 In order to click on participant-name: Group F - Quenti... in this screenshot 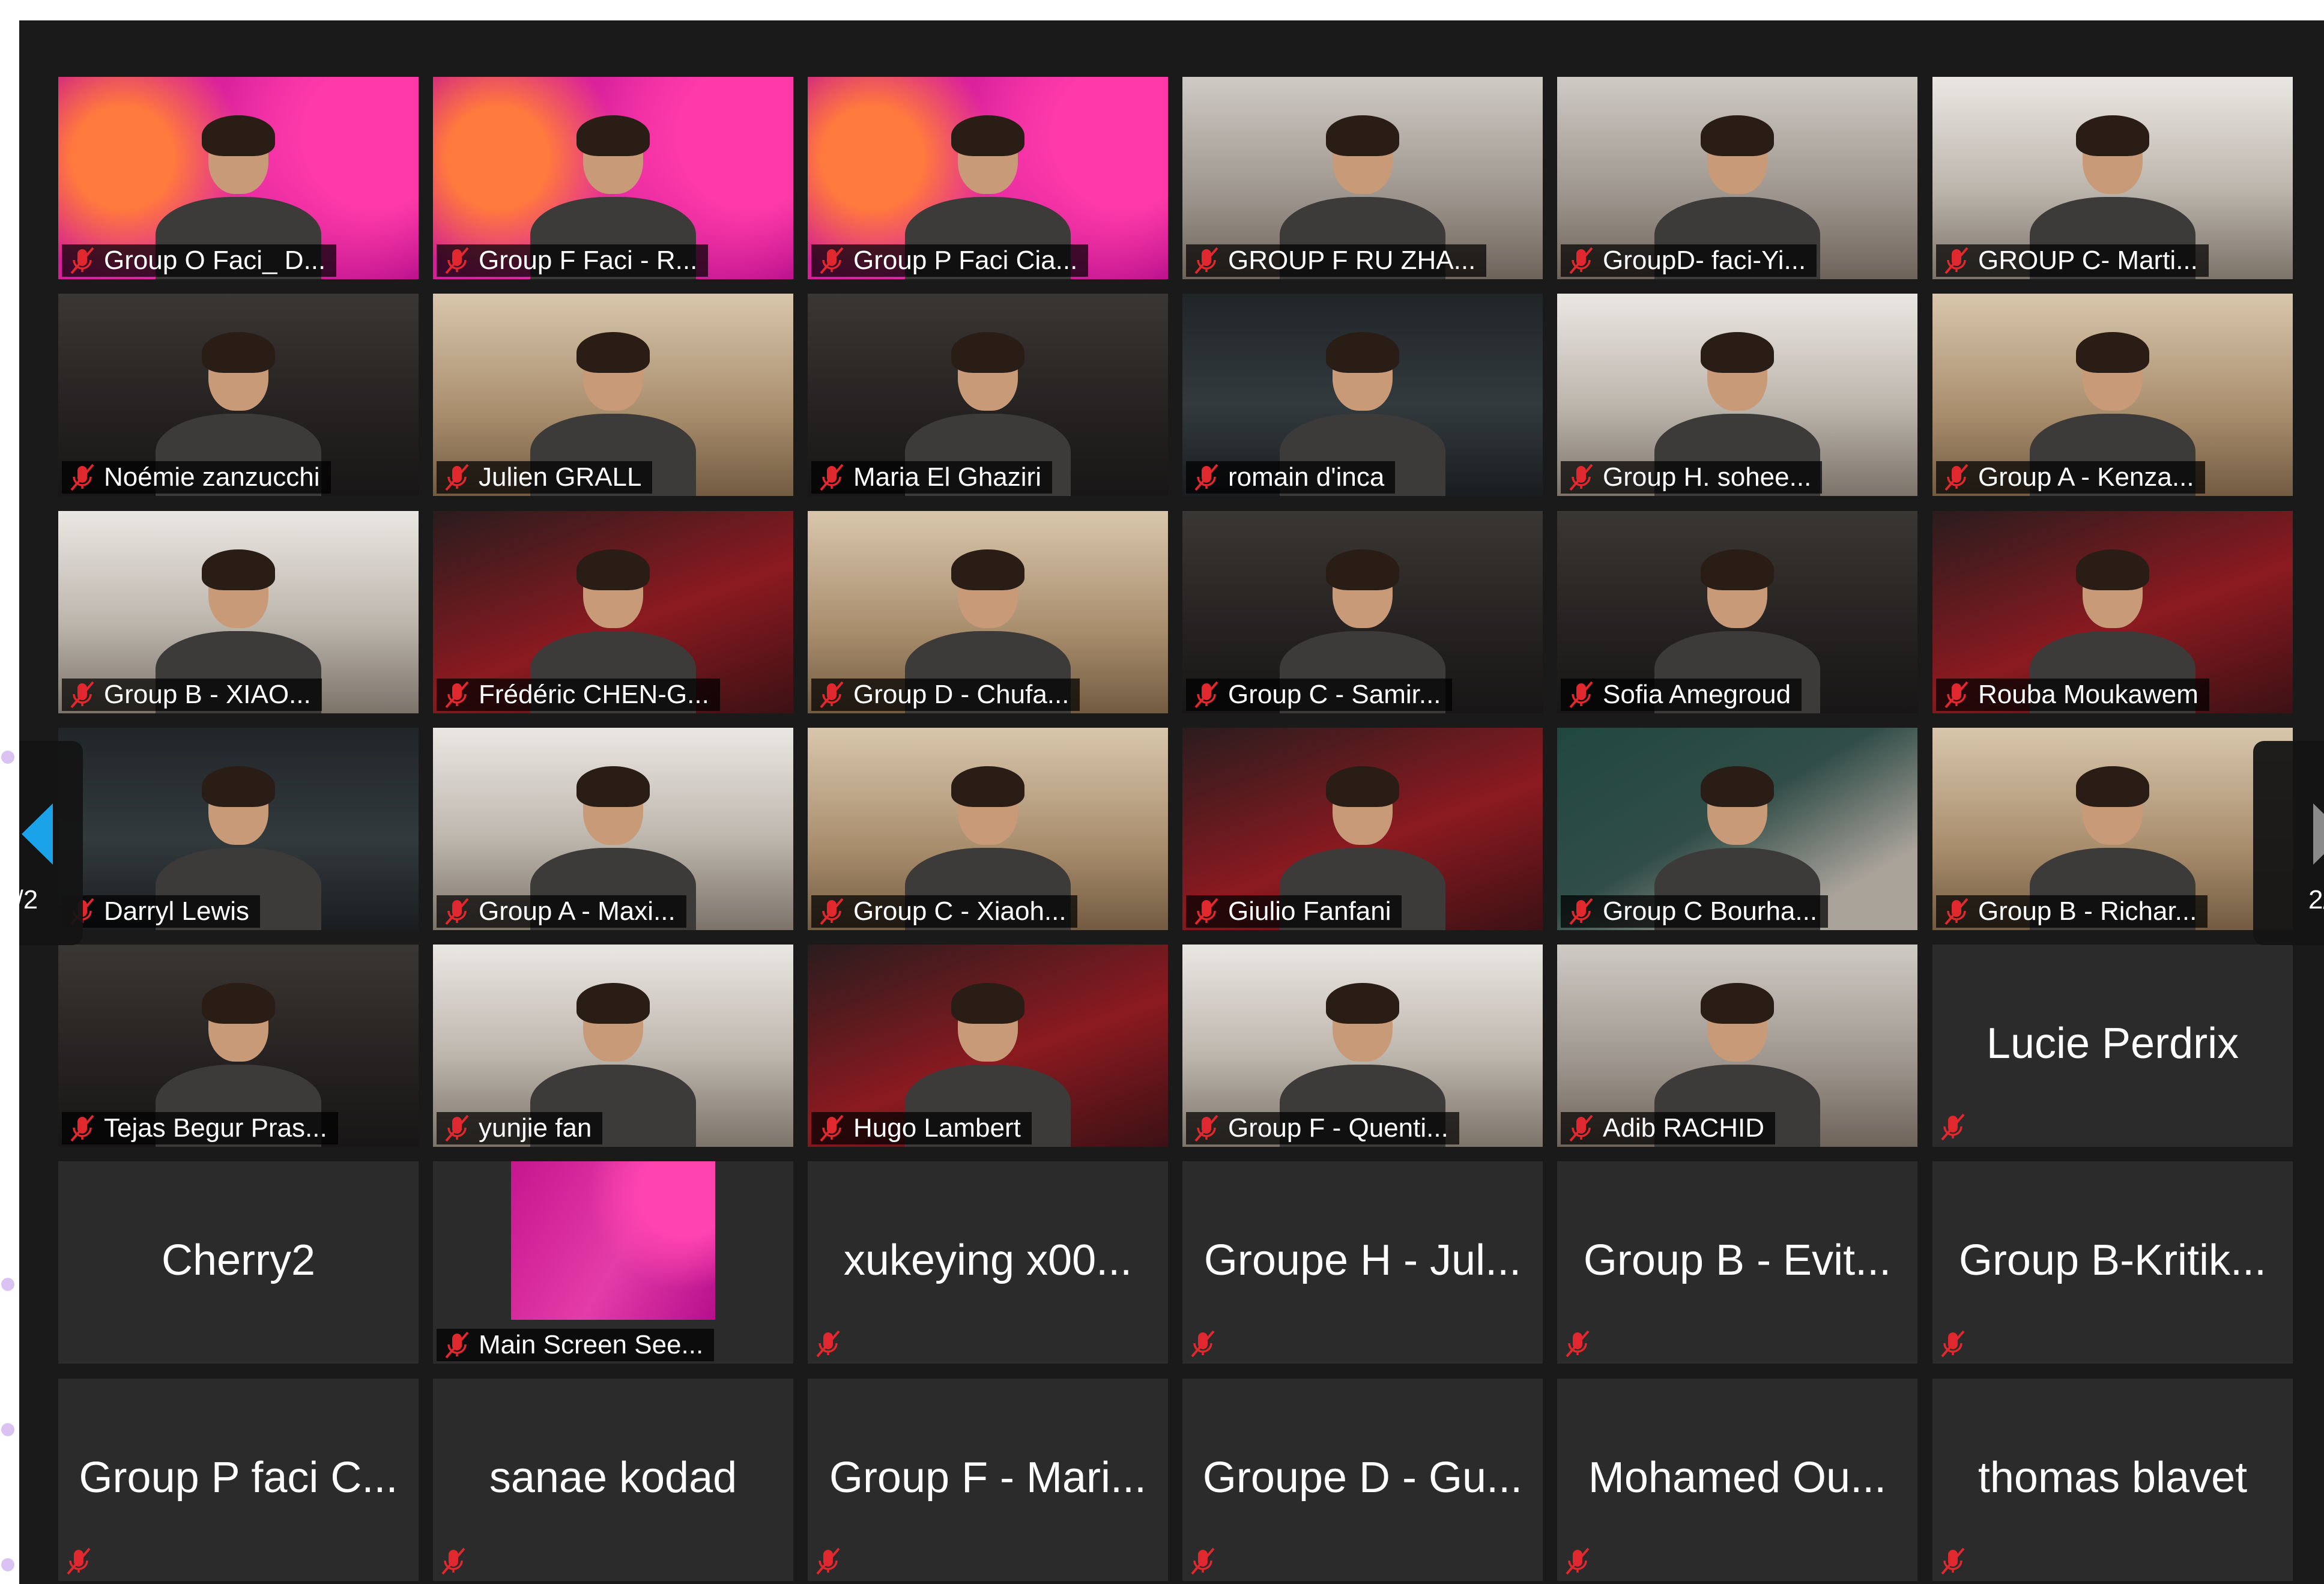, I will do `click(1338, 1128)`.